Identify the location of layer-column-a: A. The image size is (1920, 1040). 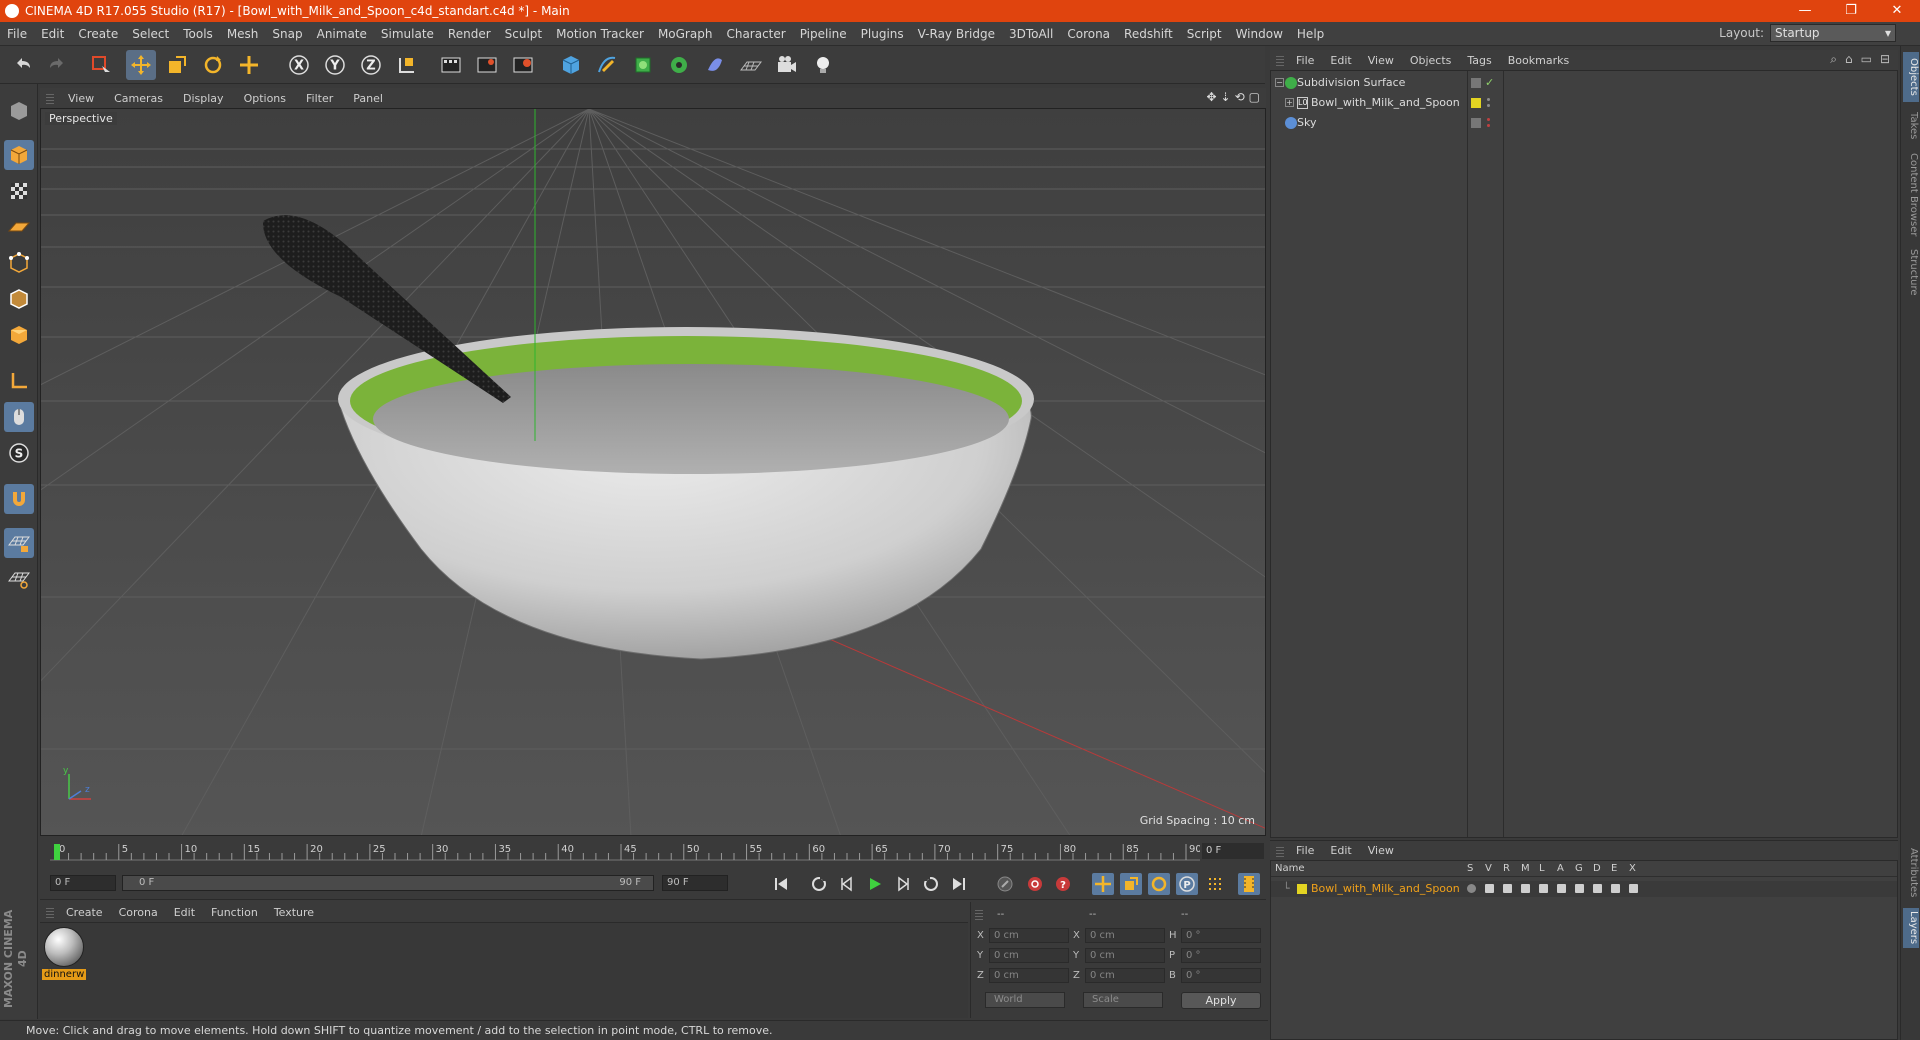
(1560, 868).